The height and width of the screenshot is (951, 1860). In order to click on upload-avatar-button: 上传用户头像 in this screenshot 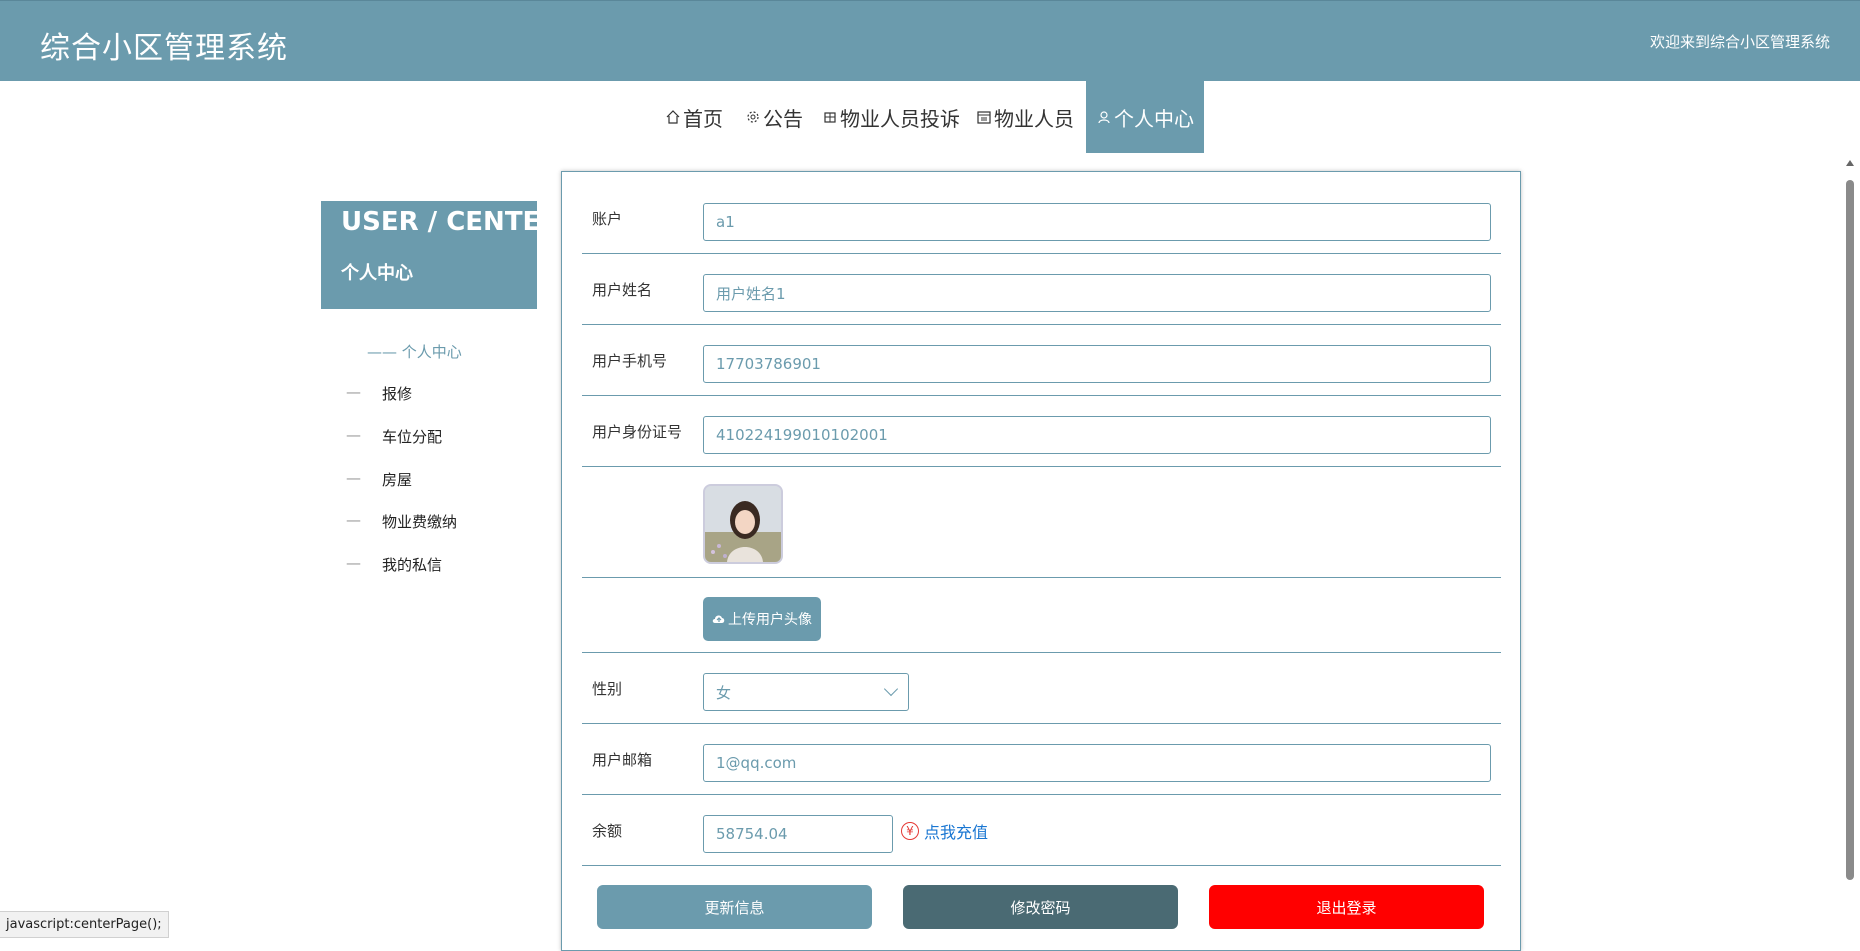, I will do `click(762, 619)`.